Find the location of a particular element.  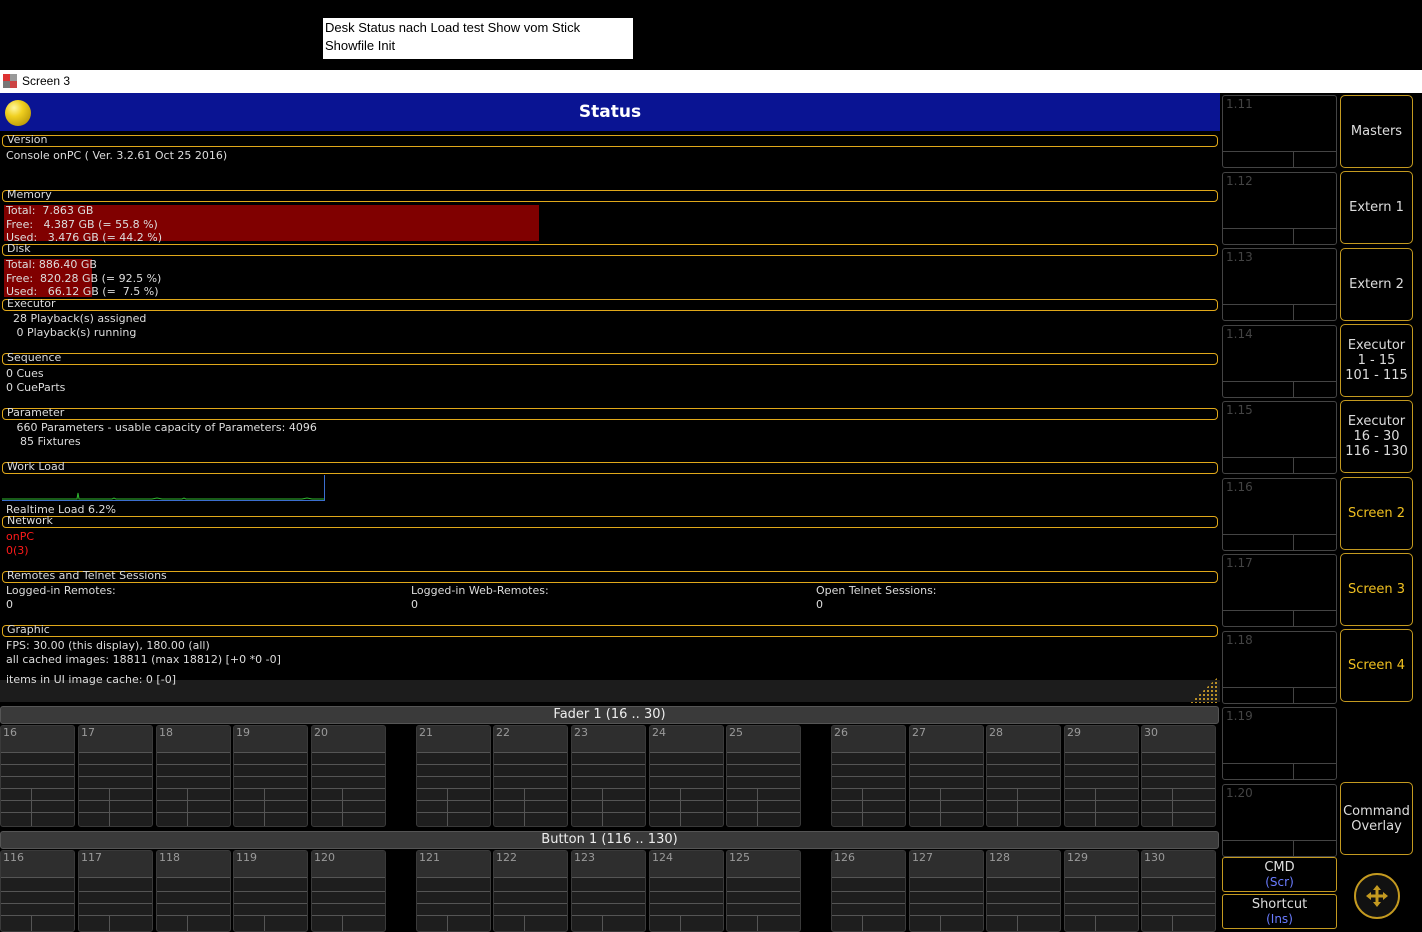

fader-slot: 20 is located at coordinates (348, 776).